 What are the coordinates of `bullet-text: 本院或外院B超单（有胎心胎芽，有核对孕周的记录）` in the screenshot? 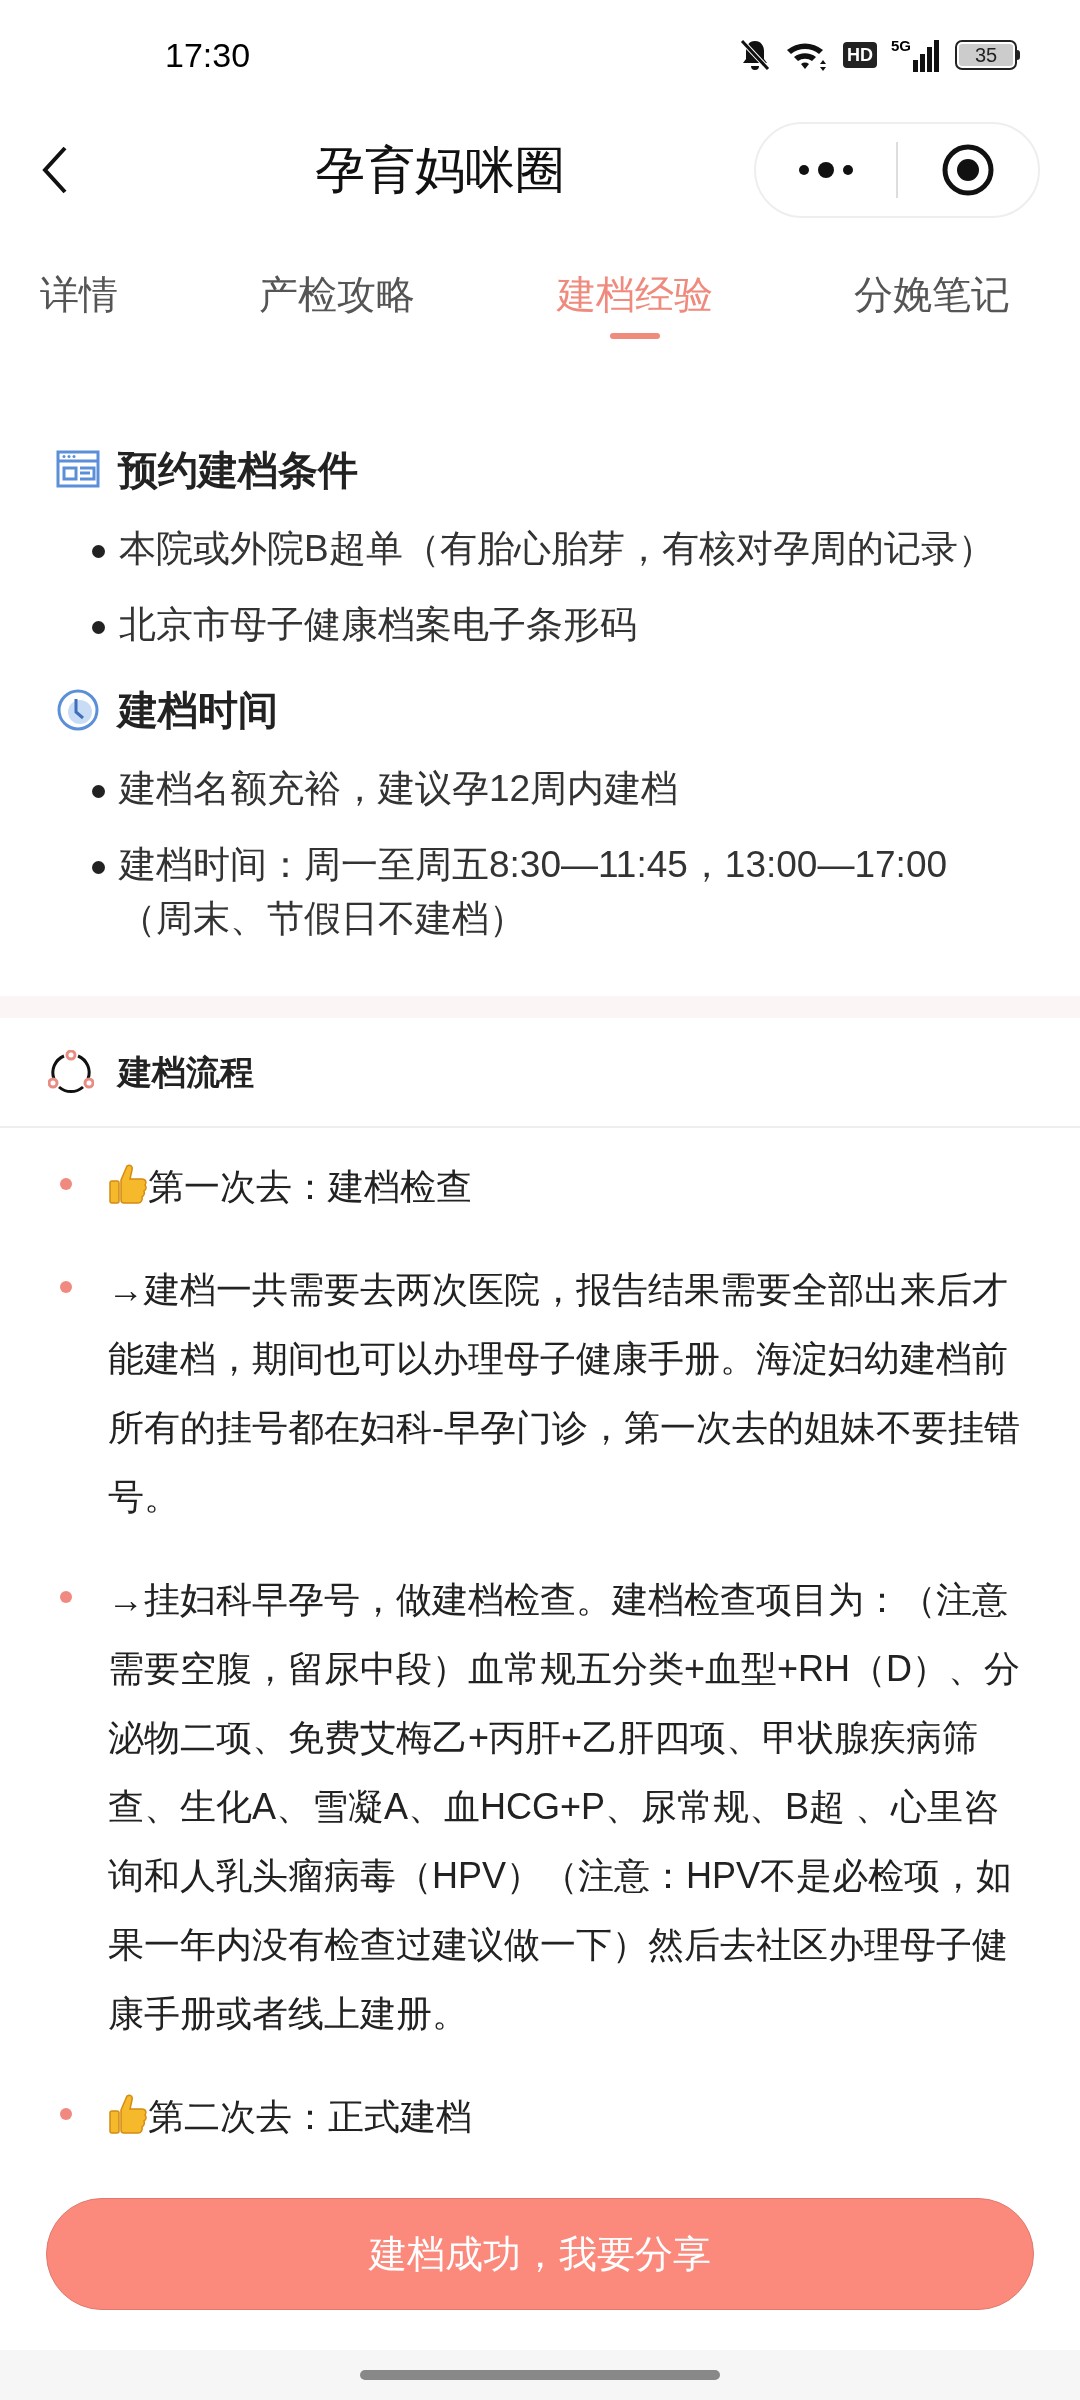 It's located at (557, 549).